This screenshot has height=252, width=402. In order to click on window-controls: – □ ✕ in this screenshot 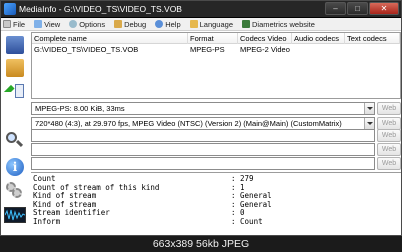, I will do `click(362, 8)`.